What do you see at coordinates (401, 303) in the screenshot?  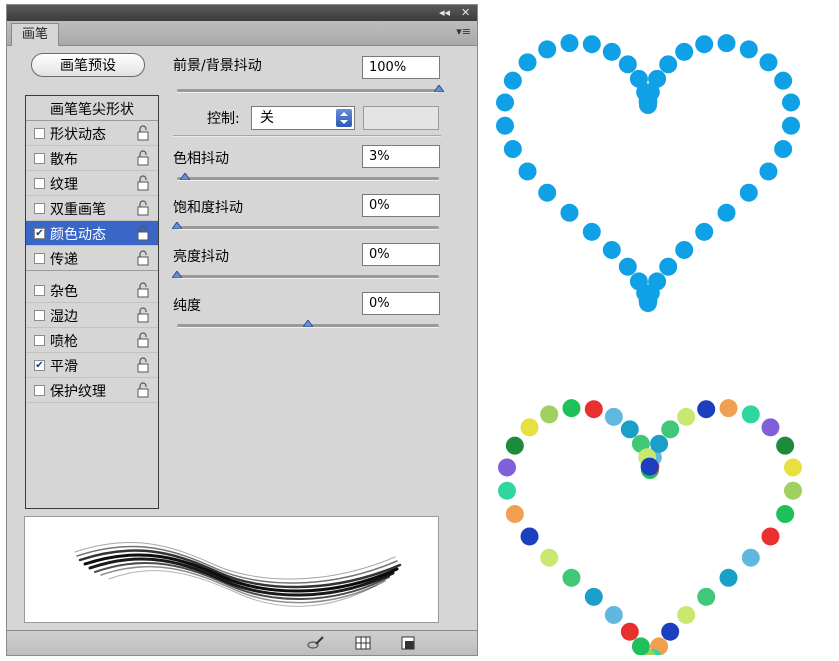 I see `purity-field: 0%` at bounding box center [401, 303].